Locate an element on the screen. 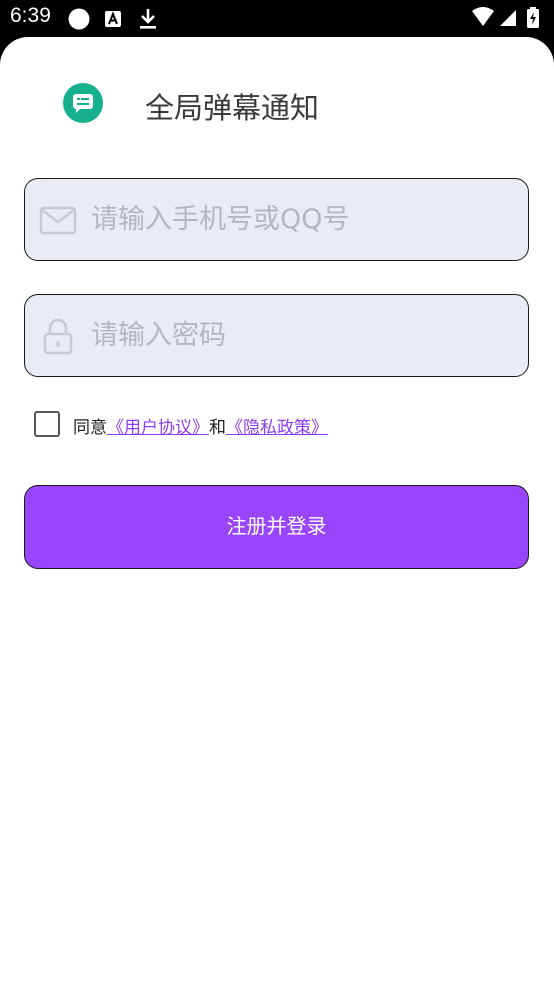 The image size is (554, 984). status-time: 6:39 is located at coordinates (30, 15).